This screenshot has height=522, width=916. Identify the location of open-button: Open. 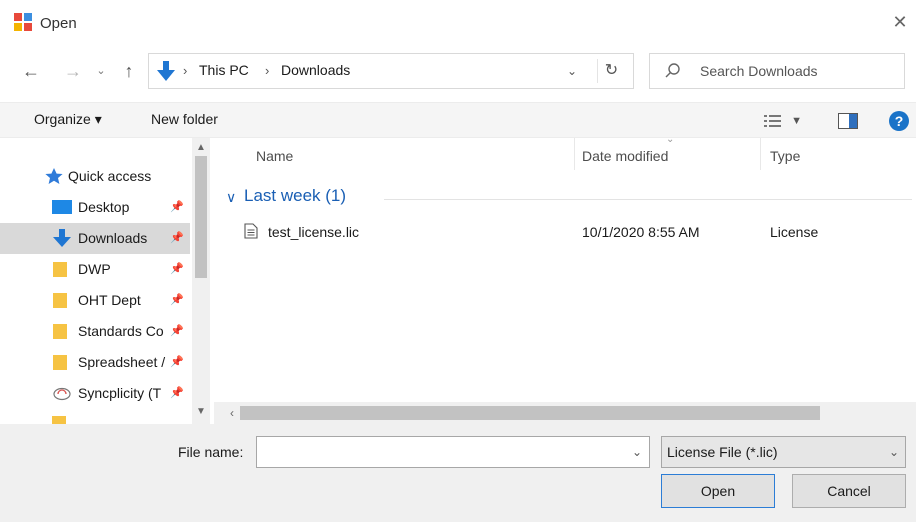
(718, 491).